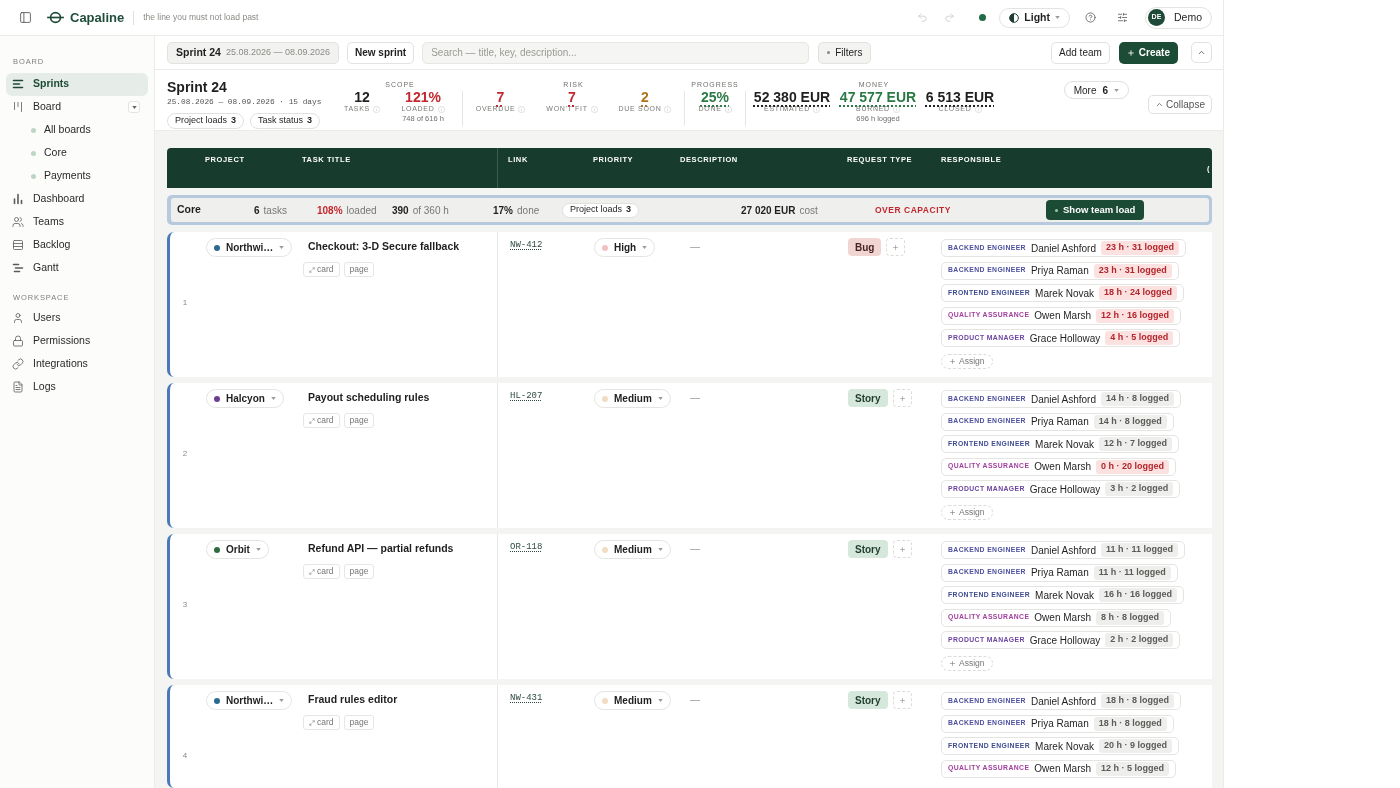  What do you see at coordinates (865, 247) in the screenshot?
I see `request-type-tag: Bug` at bounding box center [865, 247].